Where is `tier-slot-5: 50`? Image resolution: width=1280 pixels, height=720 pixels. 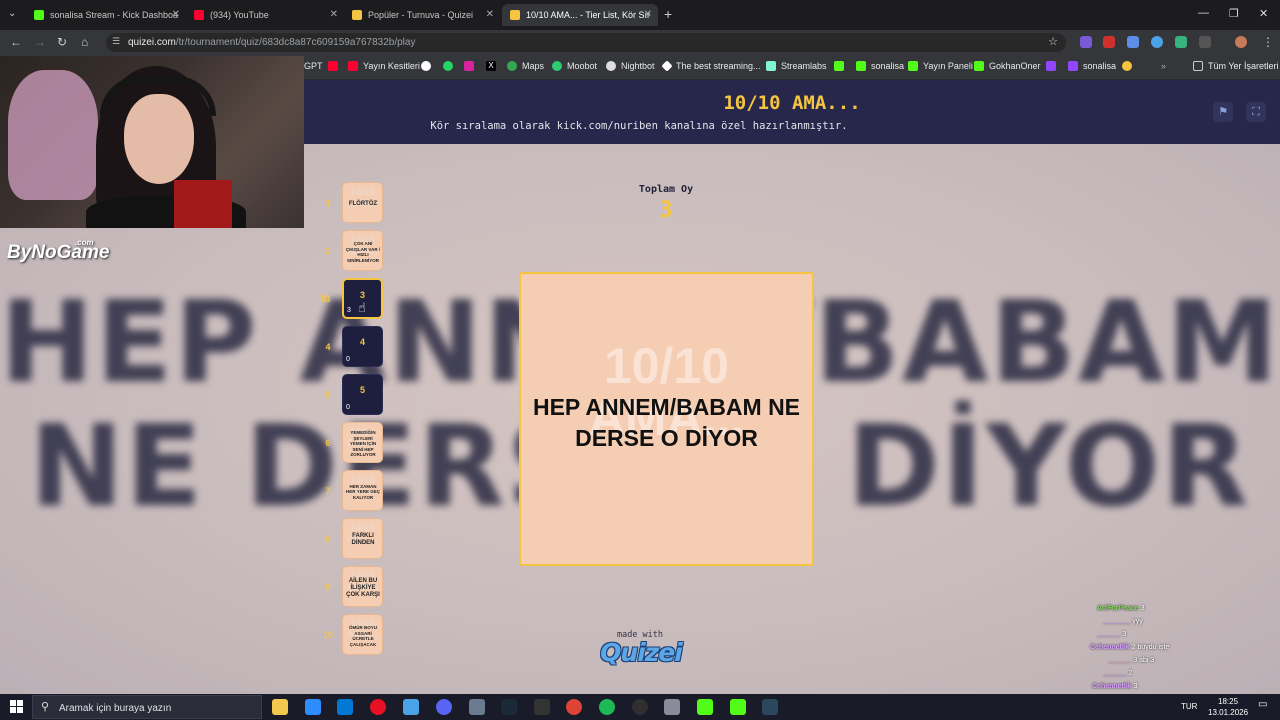 tier-slot-5: 50 is located at coordinates (362, 394).